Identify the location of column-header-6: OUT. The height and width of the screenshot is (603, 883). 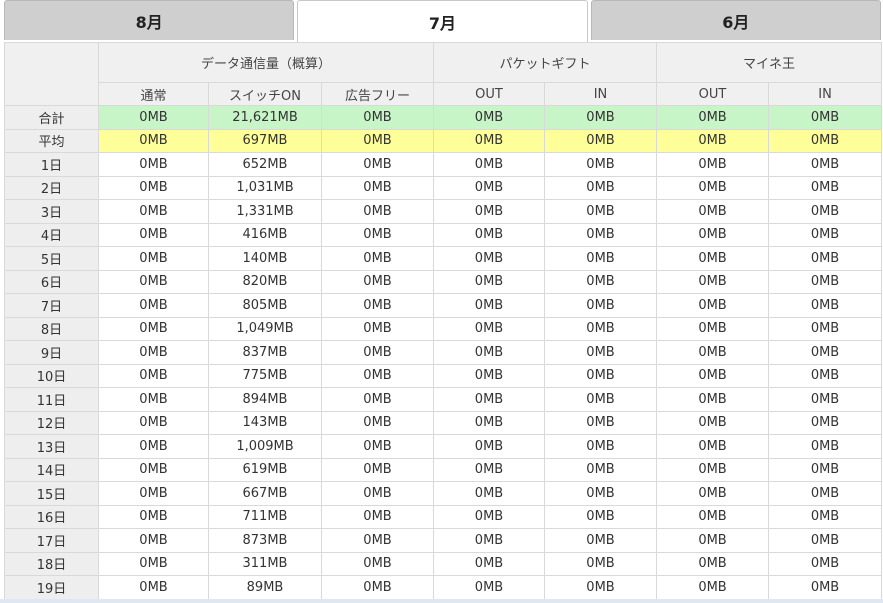
(713, 94).